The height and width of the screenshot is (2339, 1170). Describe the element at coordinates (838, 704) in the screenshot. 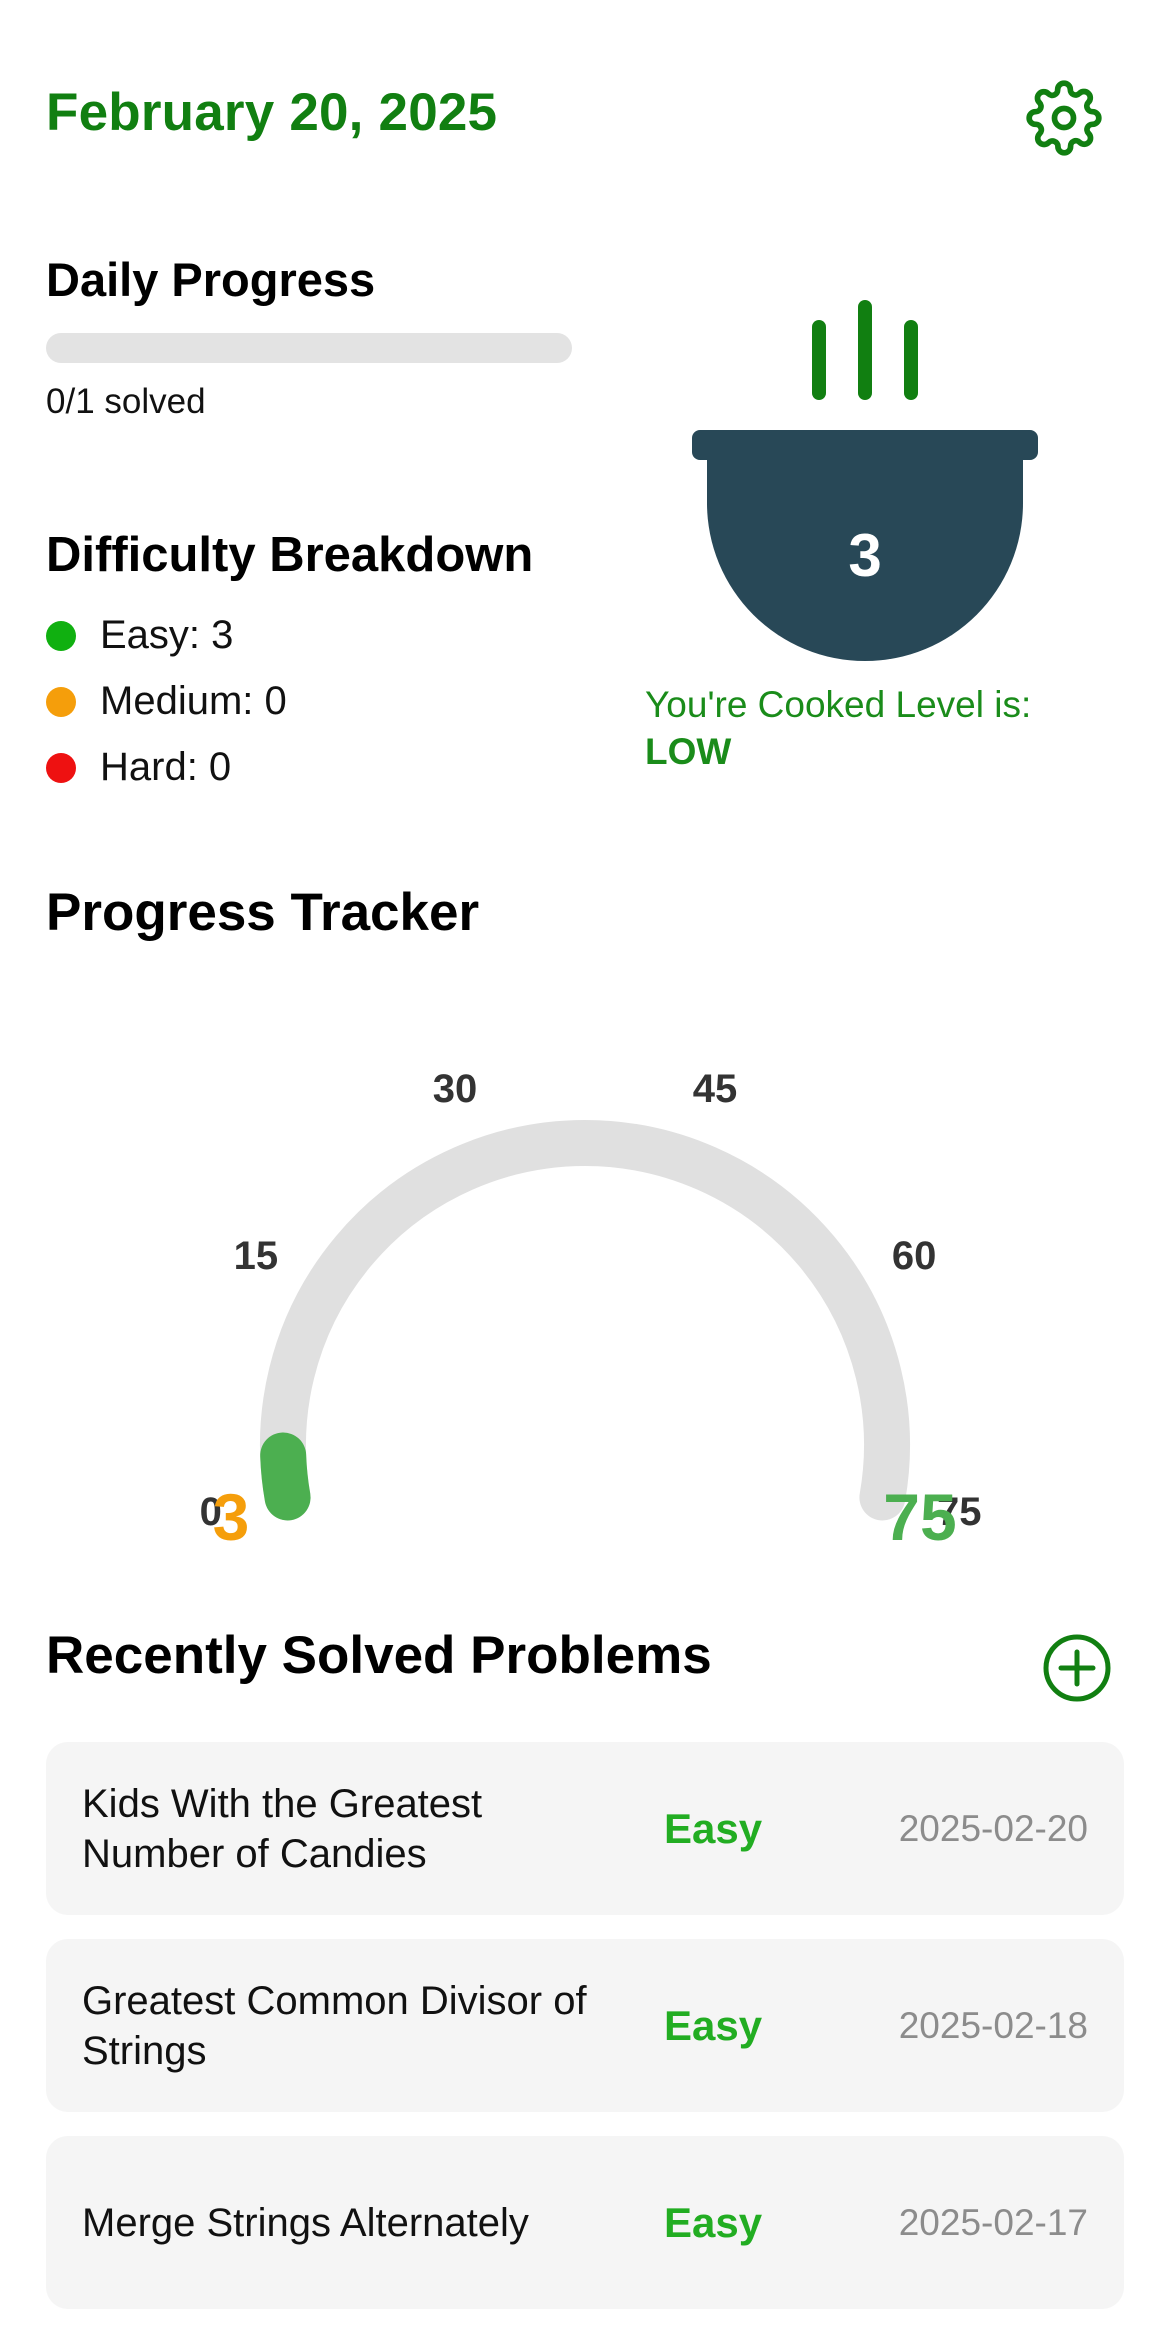

I see `cooked-level-label: You're Cooked Level is:` at that location.